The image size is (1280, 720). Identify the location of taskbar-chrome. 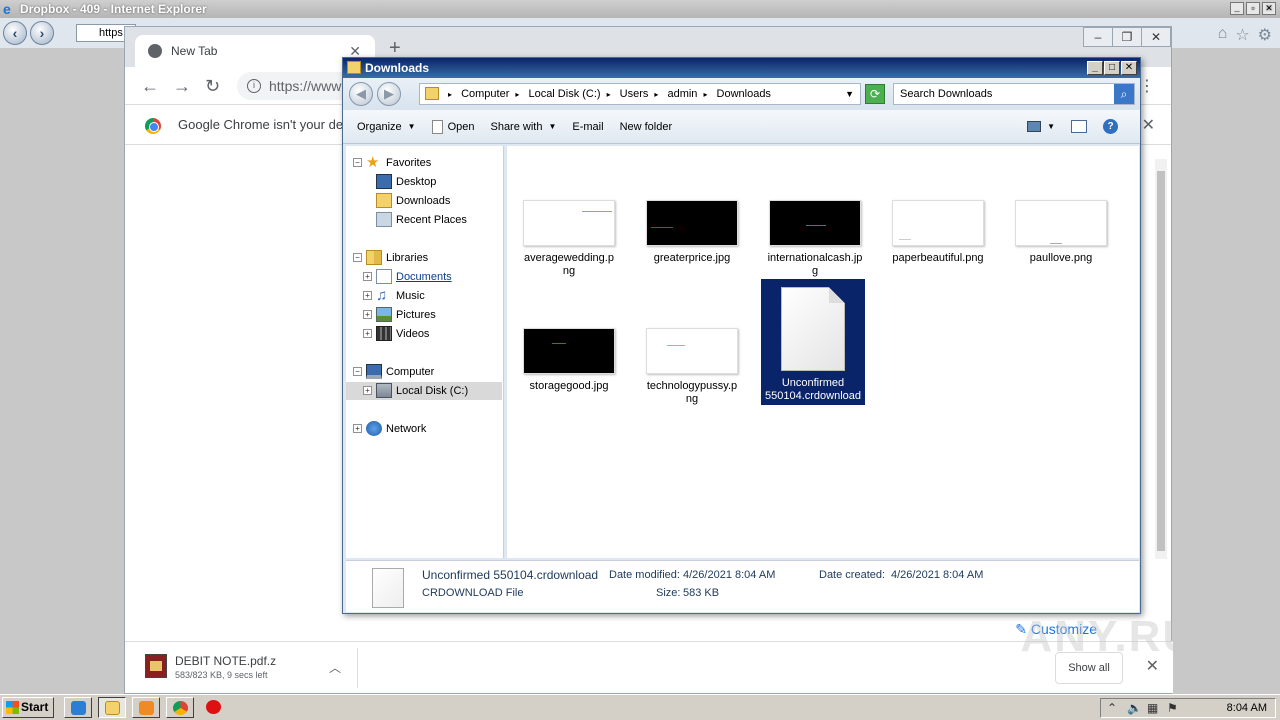
(180, 707).